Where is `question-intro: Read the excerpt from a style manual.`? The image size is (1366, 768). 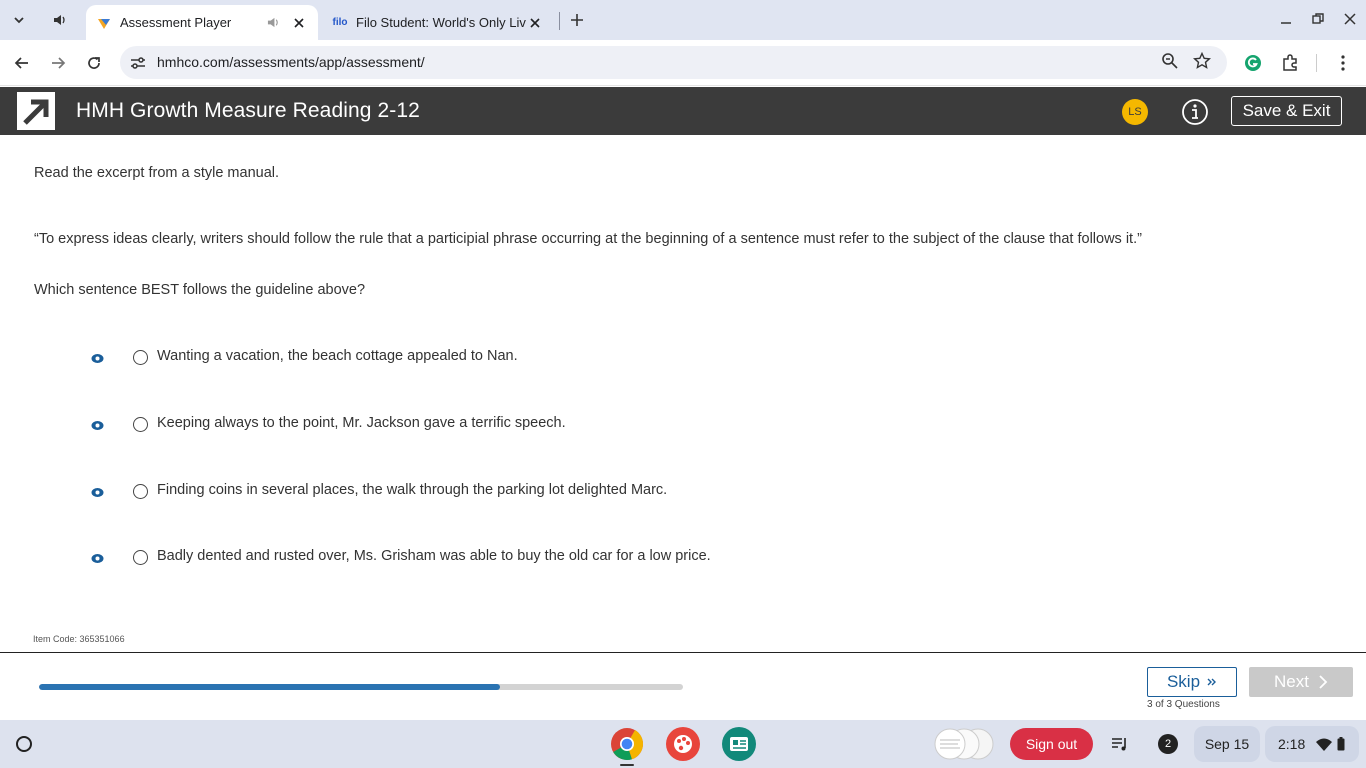 question-intro: Read the excerpt from a style manual. is located at coordinates (157, 173).